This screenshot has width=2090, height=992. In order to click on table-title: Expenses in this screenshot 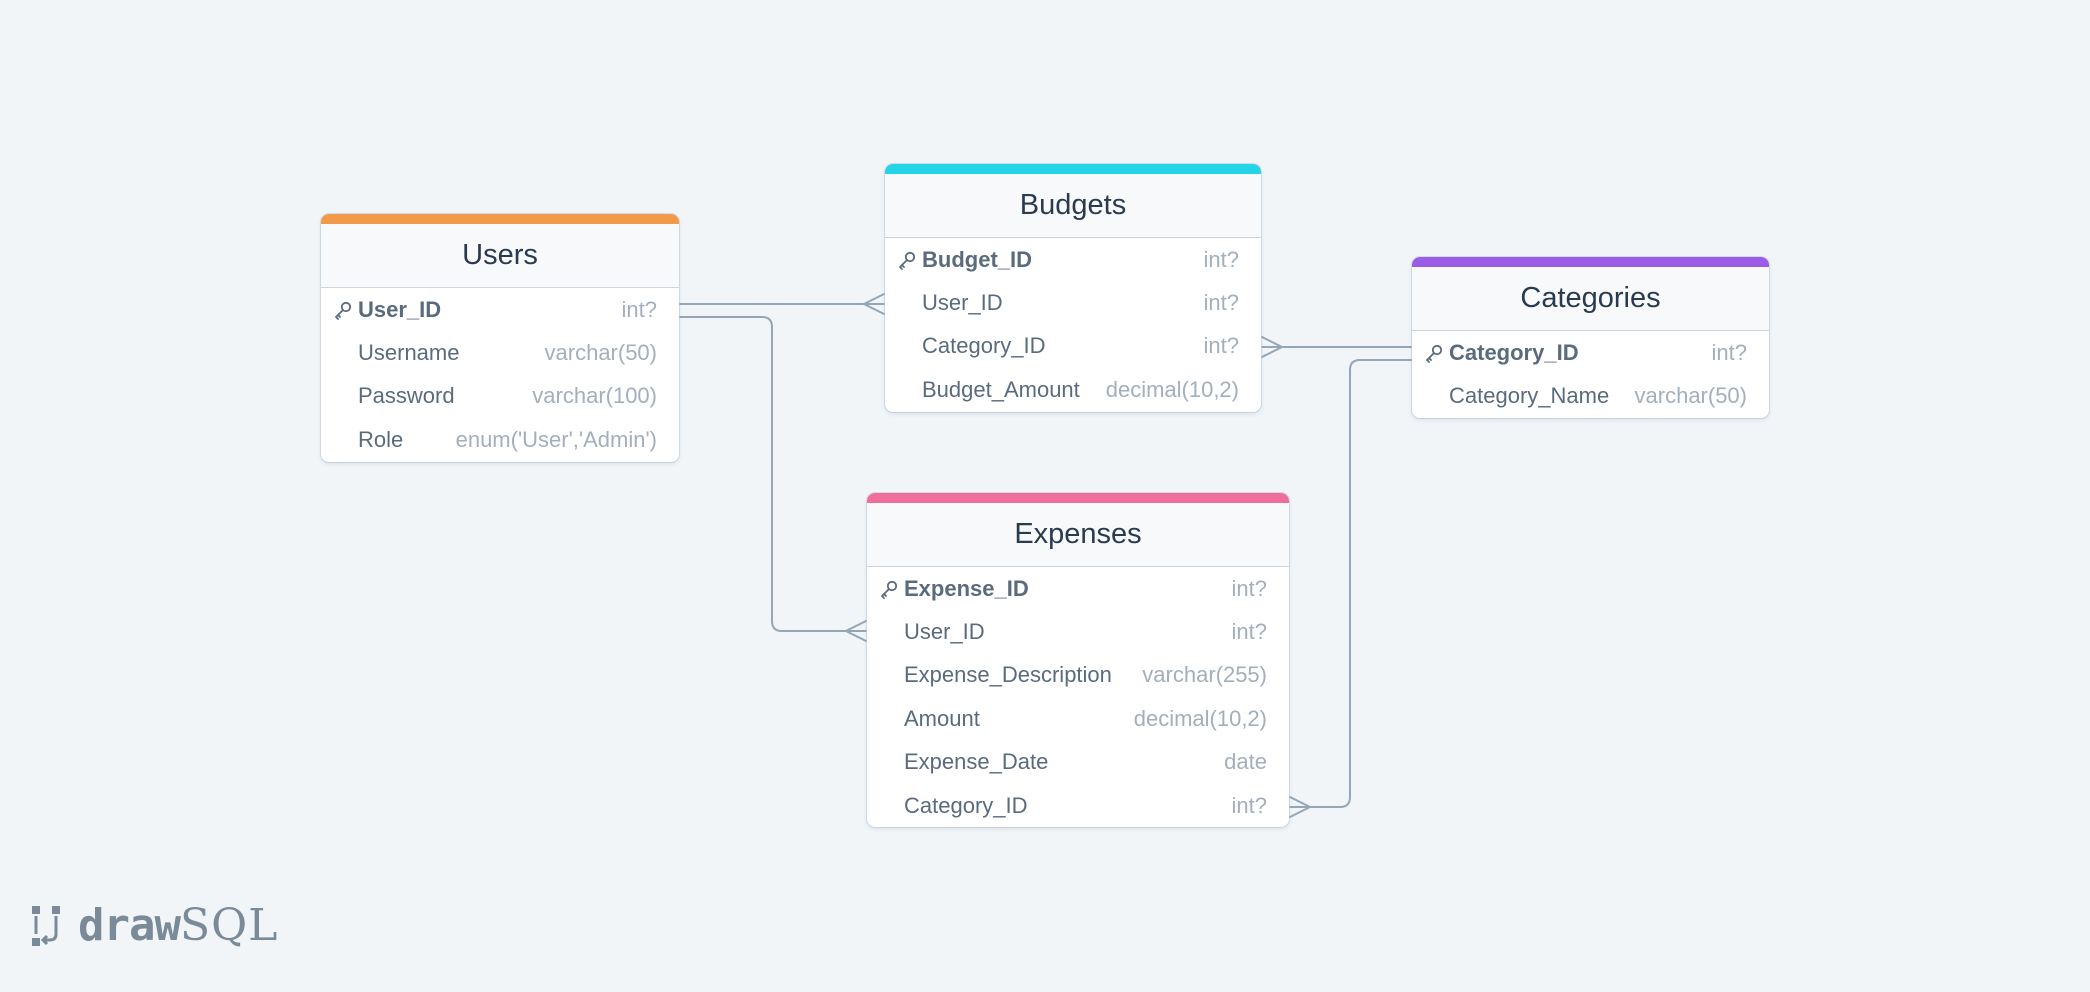, I will do `click(1078, 534)`.